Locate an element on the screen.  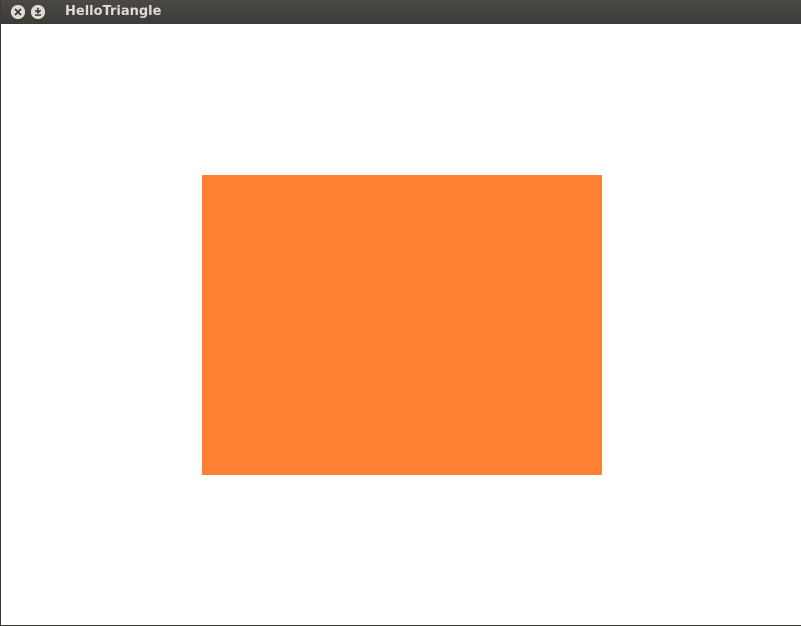
title-bar: HelloTriangle is located at coordinates (401, 12).